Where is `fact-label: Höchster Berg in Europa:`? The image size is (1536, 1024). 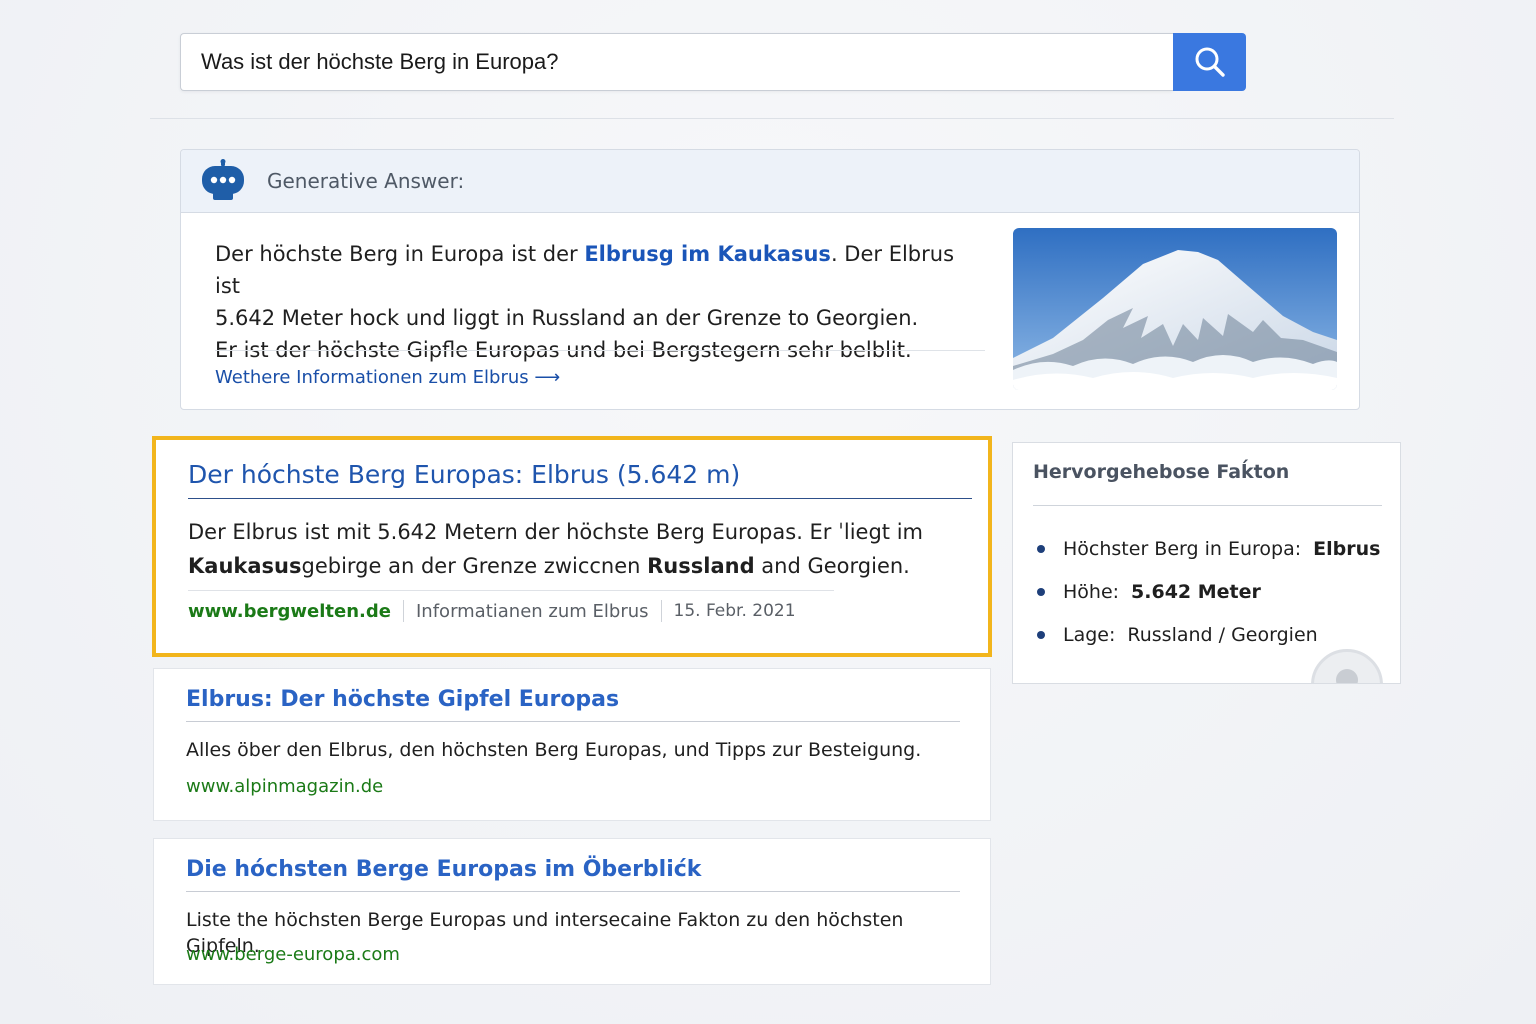 fact-label: Höchster Berg in Europa: is located at coordinates (1182, 548).